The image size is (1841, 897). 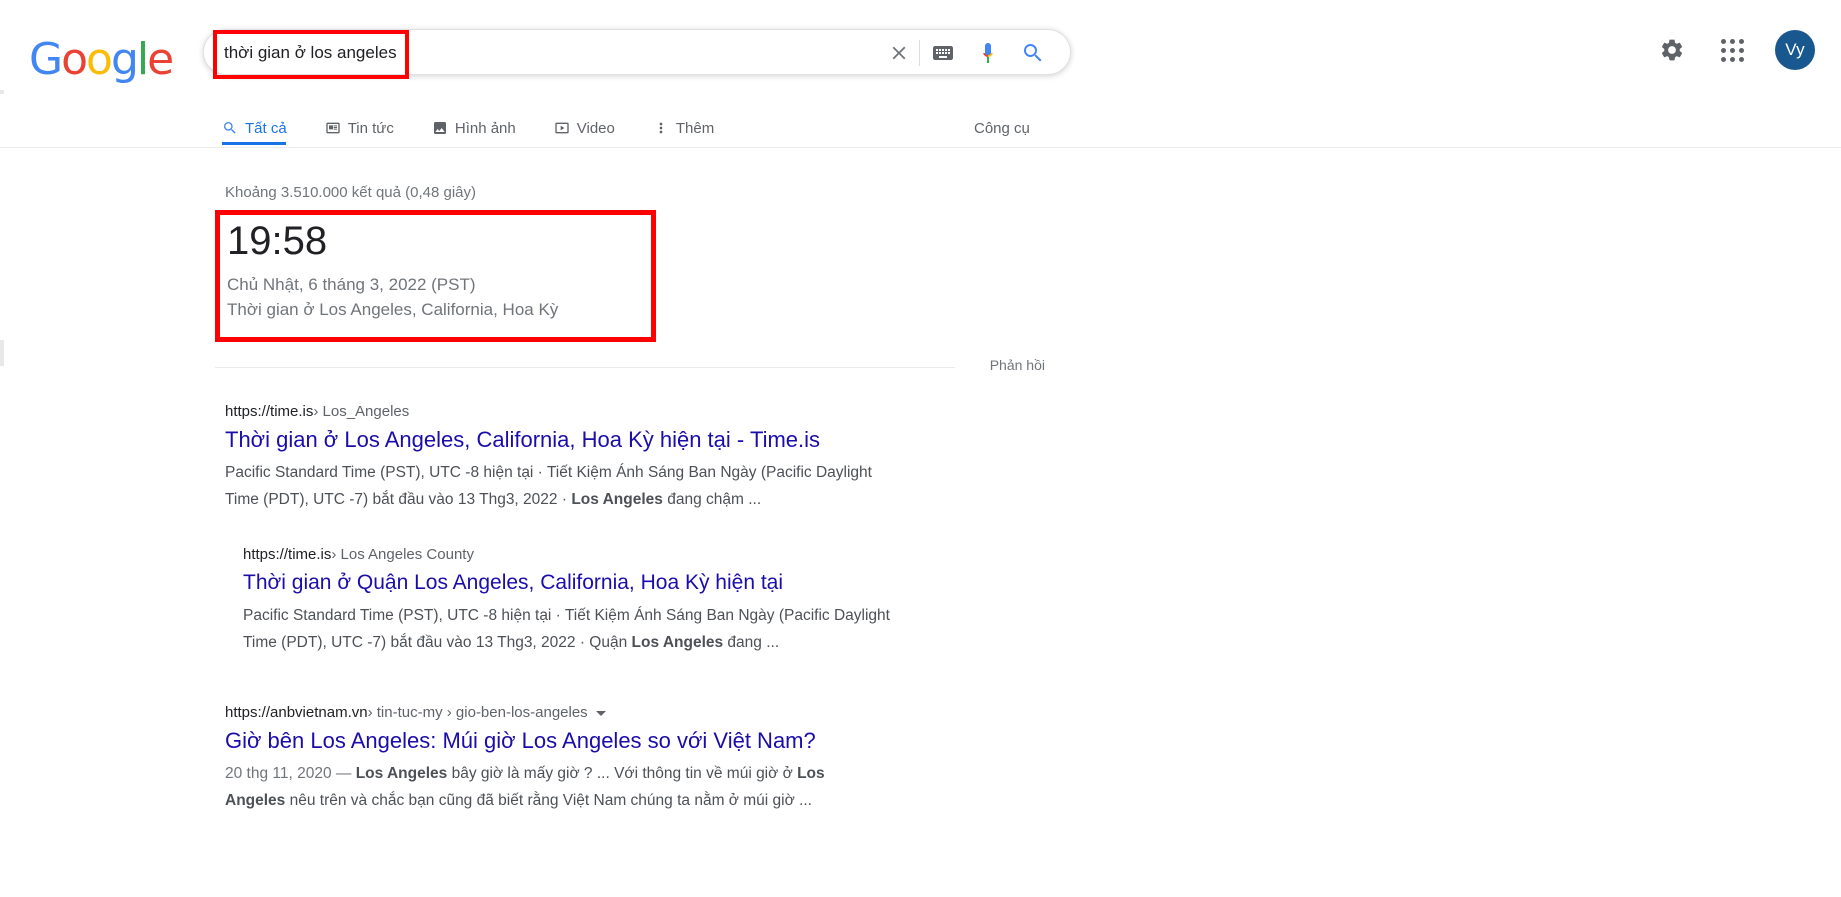 I want to click on search-input, so click(x=522, y=53).